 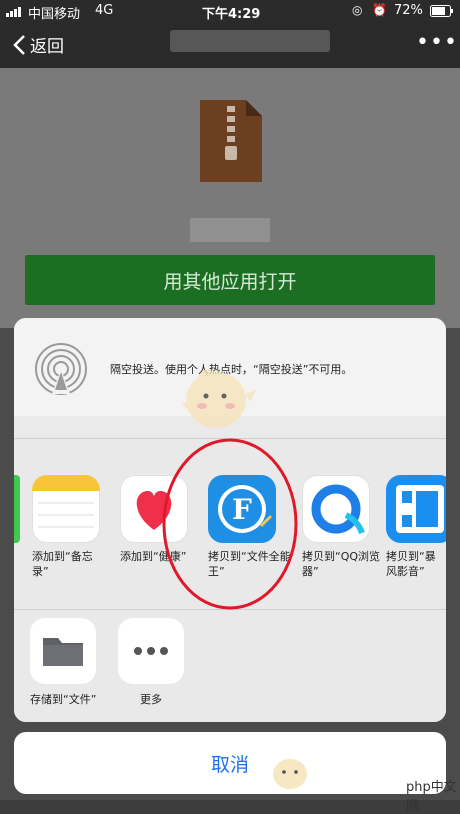 What do you see at coordinates (66, 509) in the screenshot?
I see `notes-icon` at bounding box center [66, 509].